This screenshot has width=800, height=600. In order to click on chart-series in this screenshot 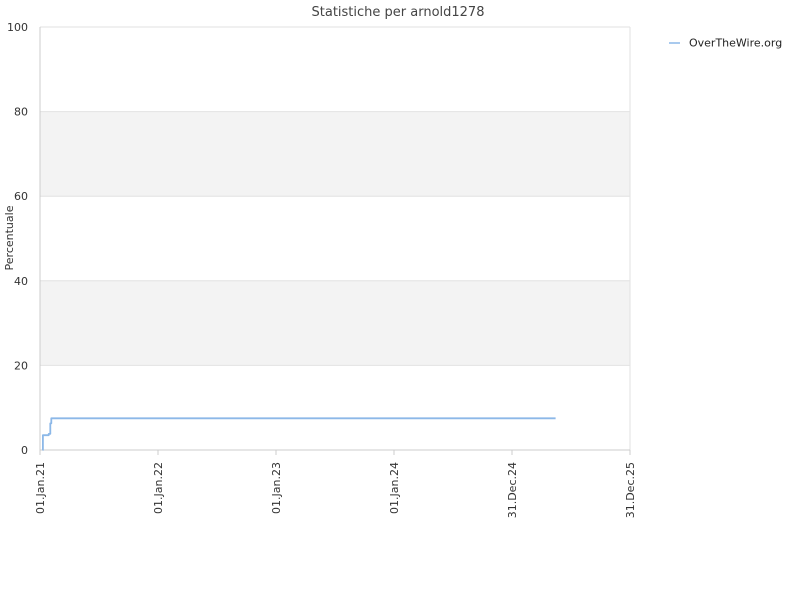, I will do `click(299, 434)`.